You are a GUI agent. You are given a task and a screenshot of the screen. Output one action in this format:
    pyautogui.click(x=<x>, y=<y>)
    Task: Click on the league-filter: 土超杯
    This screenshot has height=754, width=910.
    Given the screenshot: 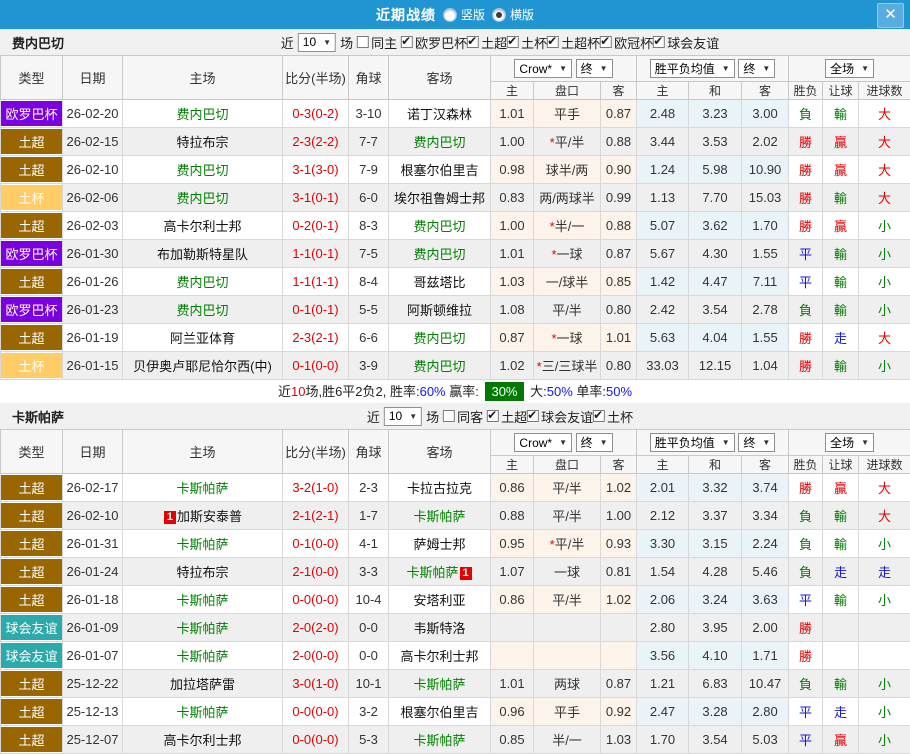 What is the action you would take?
    pyautogui.click(x=573, y=42)
    